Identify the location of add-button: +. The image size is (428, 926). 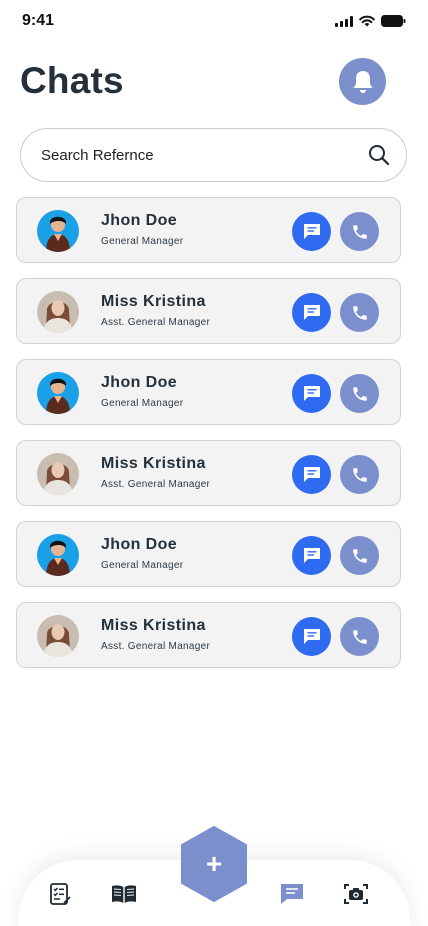
(214, 864).